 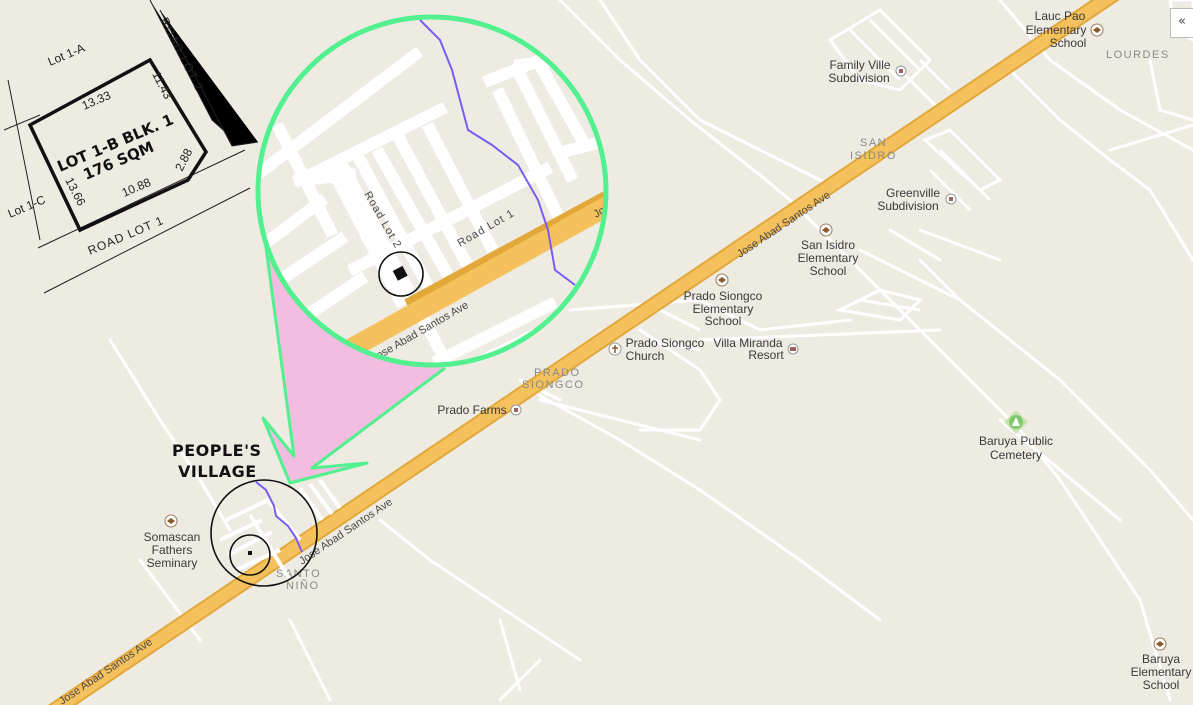 I want to click on svg-text: Lauc Pao, so click(x=1060, y=16).